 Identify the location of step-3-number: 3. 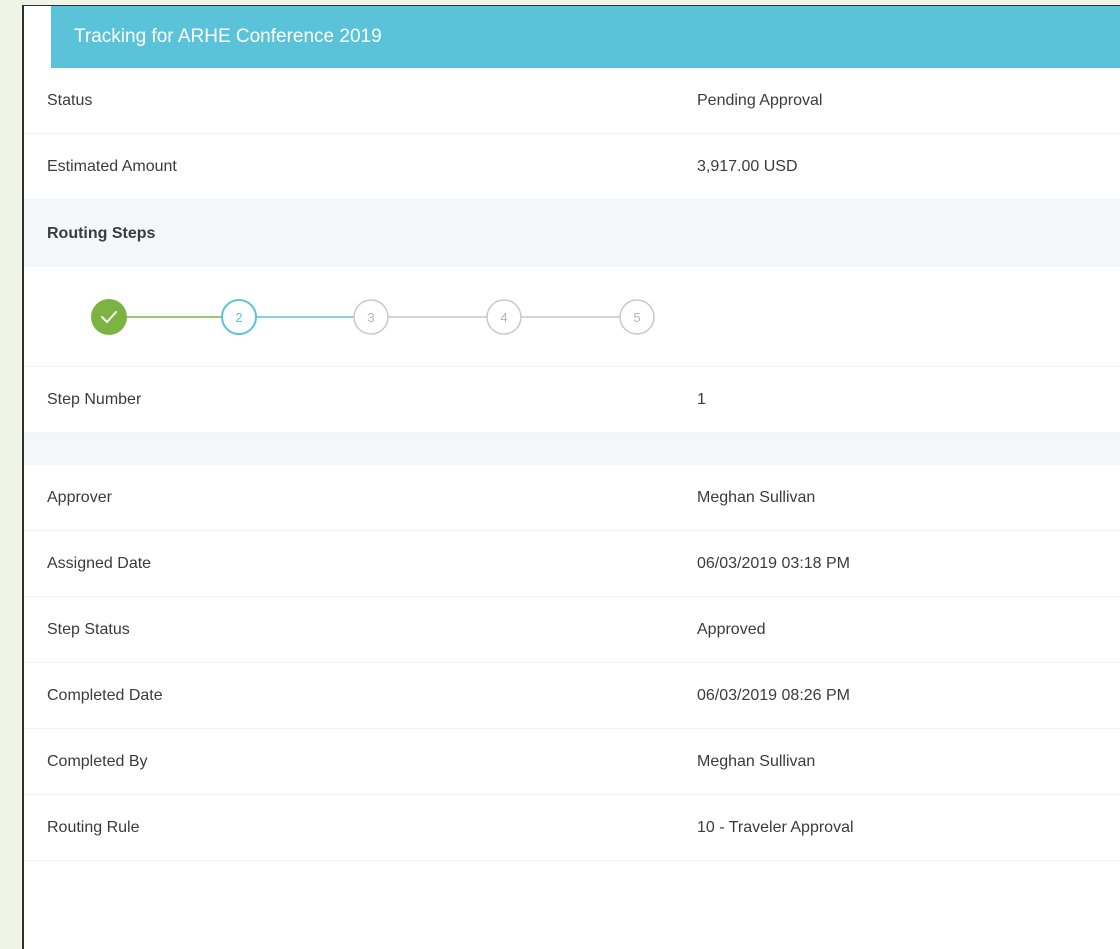
(370, 317).